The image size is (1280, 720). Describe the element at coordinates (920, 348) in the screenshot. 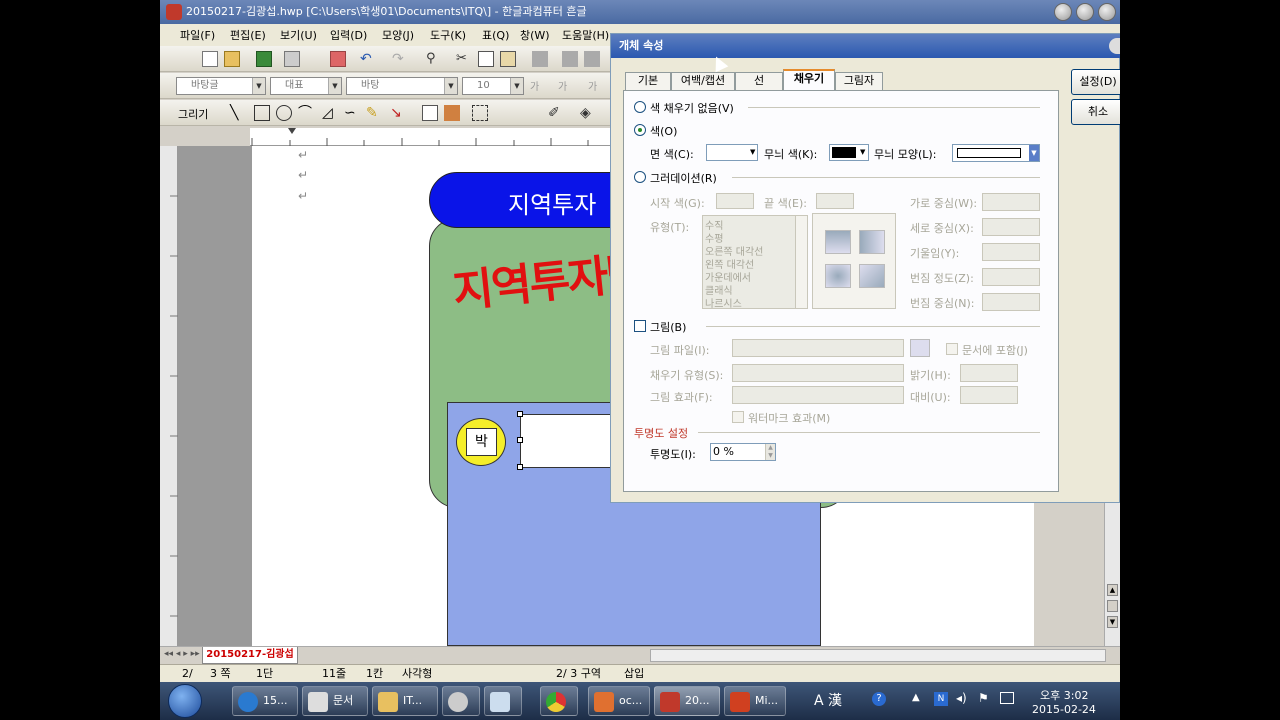

I see `folder-icon` at that location.